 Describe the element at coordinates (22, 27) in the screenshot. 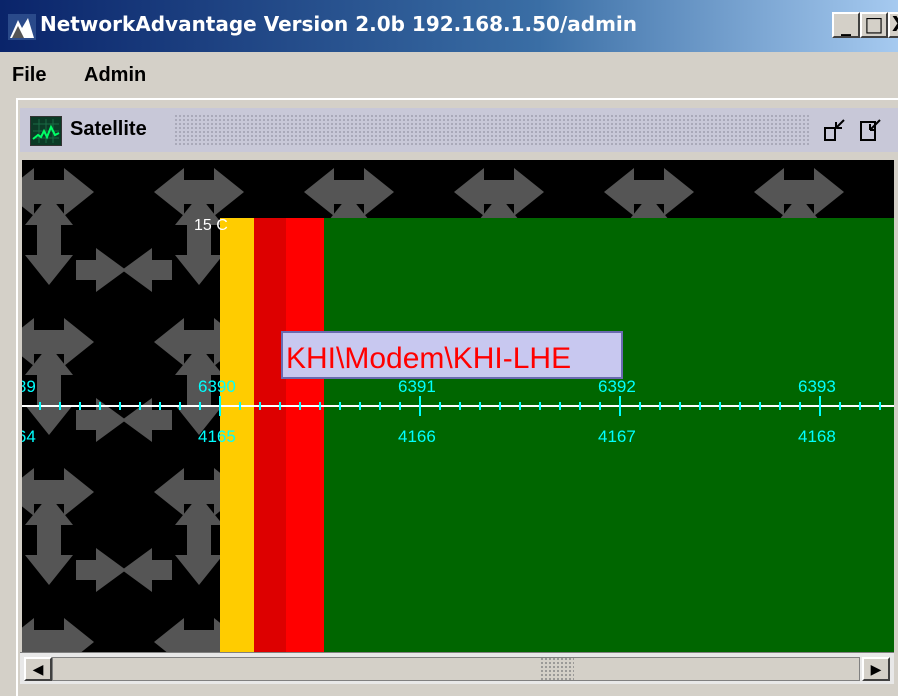

I see `app-icon` at that location.